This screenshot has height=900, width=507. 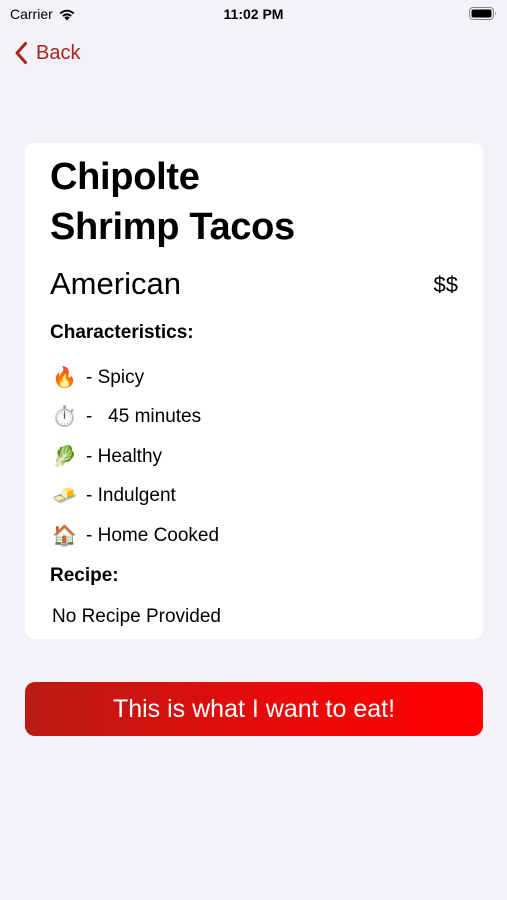 I want to click on choose-dish-button: This is what I want to eat!, so click(x=254, y=709).